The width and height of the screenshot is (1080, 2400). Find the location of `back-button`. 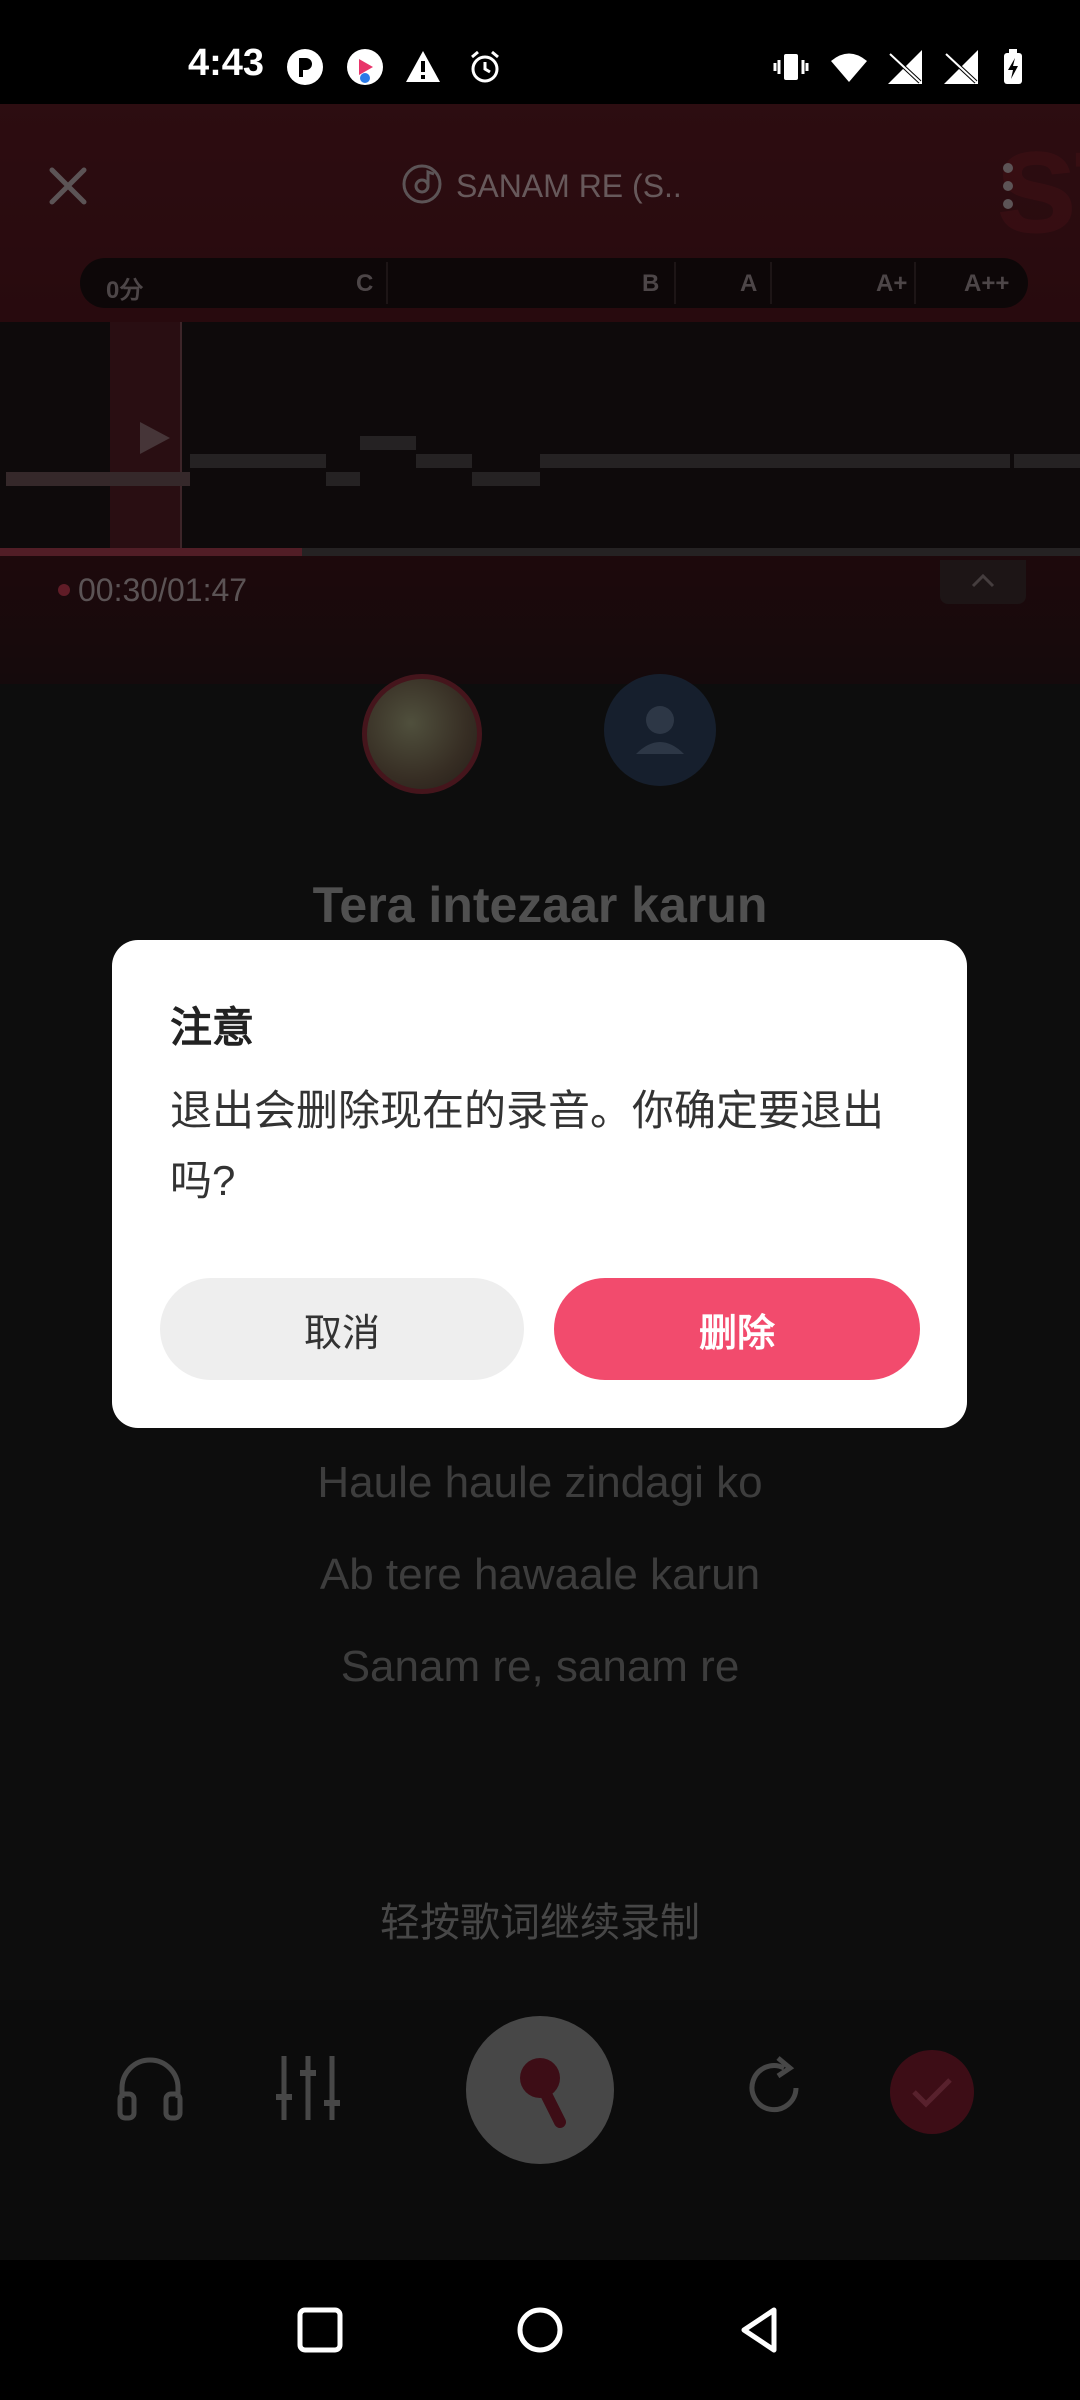

back-button is located at coordinates (760, 2330).